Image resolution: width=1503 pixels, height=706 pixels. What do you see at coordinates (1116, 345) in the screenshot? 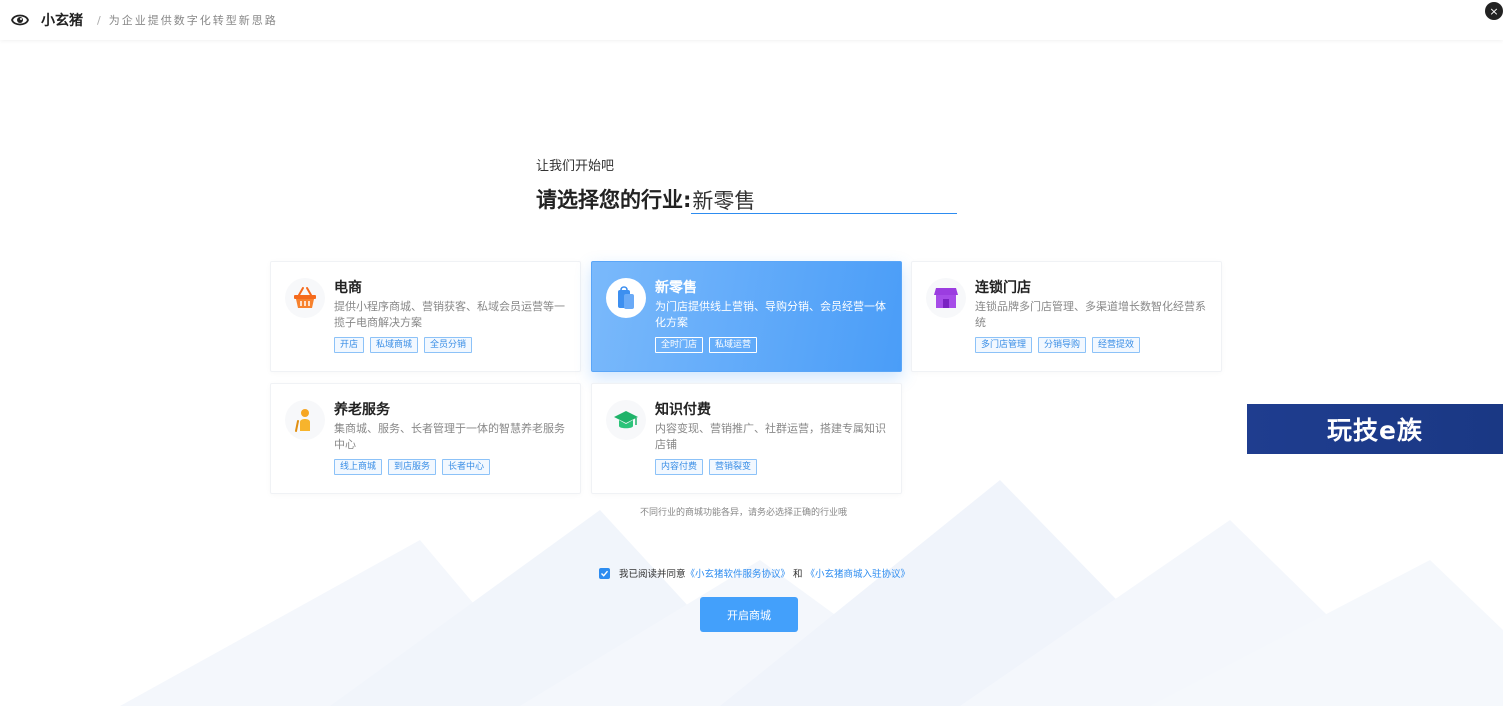
I see `tag: 经营提效` at bounding box center [1116, 345].